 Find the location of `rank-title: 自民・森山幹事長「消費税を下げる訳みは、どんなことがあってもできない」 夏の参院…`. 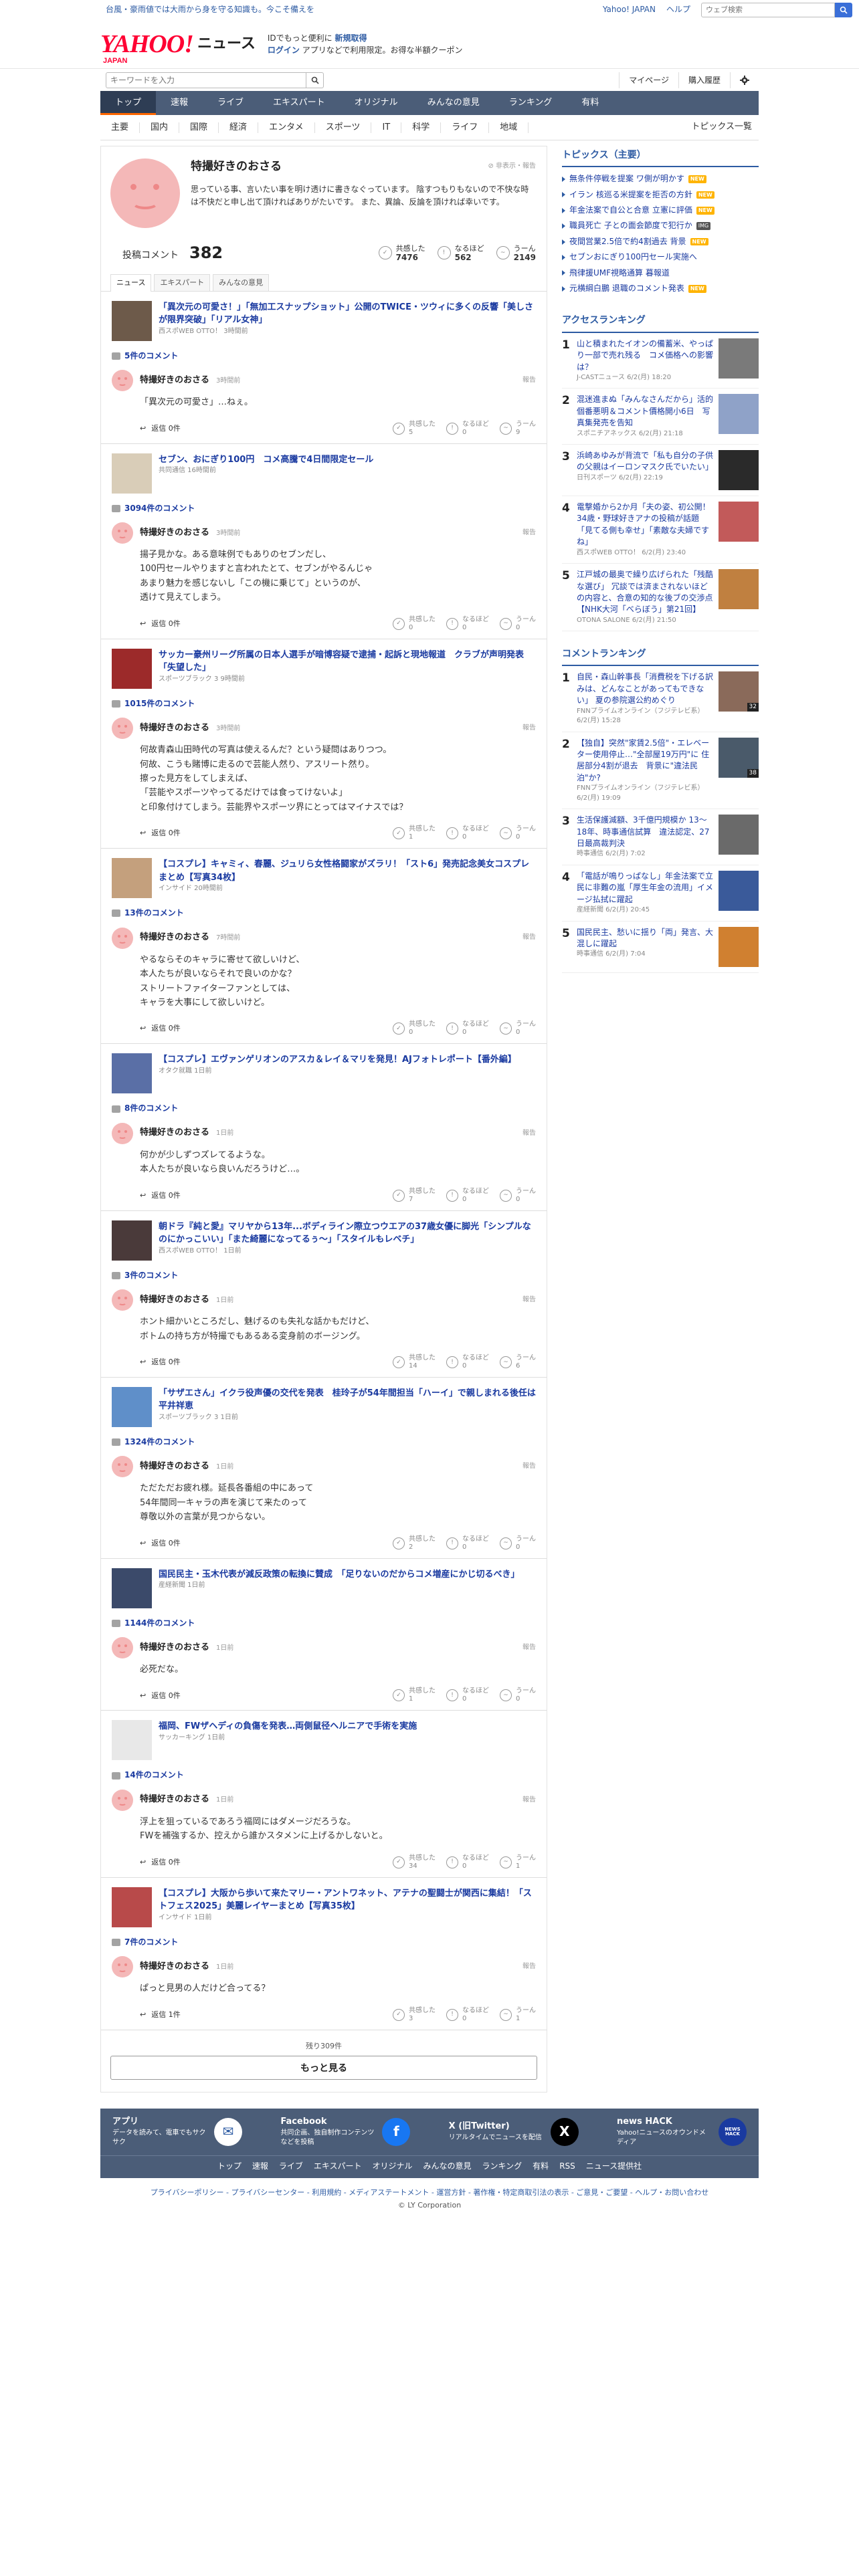

rank-title: 自民・森山幹事長「消費税を下げる訳みは、どんなことがあってもできない」 夏の参院… is located at coordinates (645, 688).